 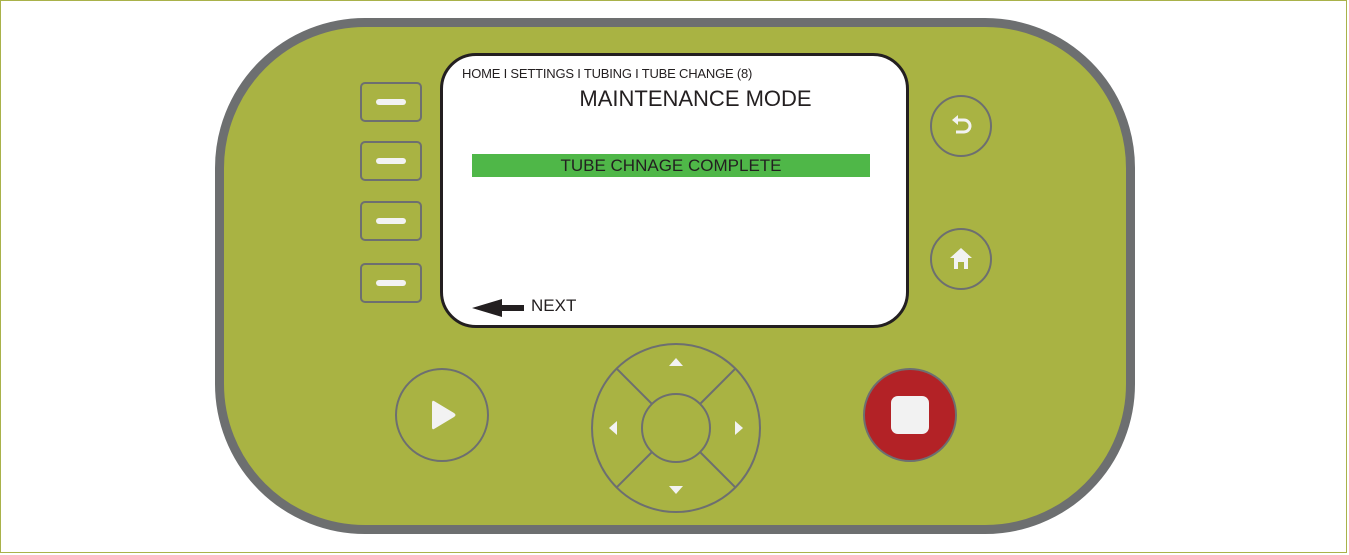 I want to click on stop-button, so click(x=910, y=415).